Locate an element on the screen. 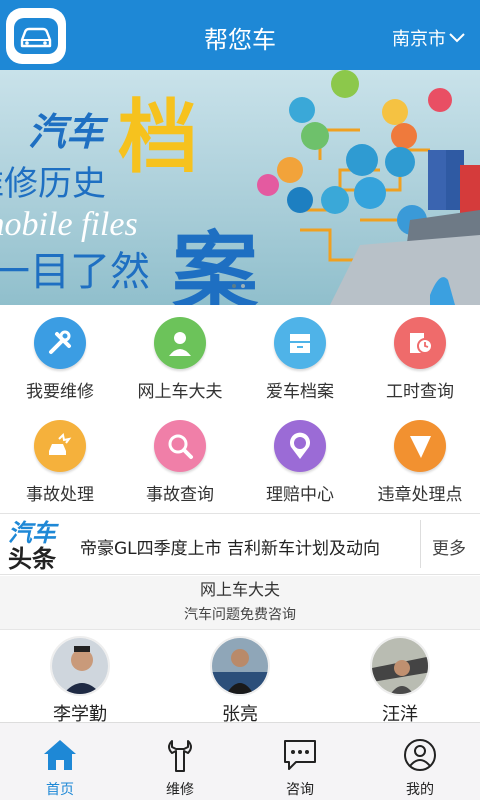  service-label: 网上车大夫 is located at coordinates (180, 392).